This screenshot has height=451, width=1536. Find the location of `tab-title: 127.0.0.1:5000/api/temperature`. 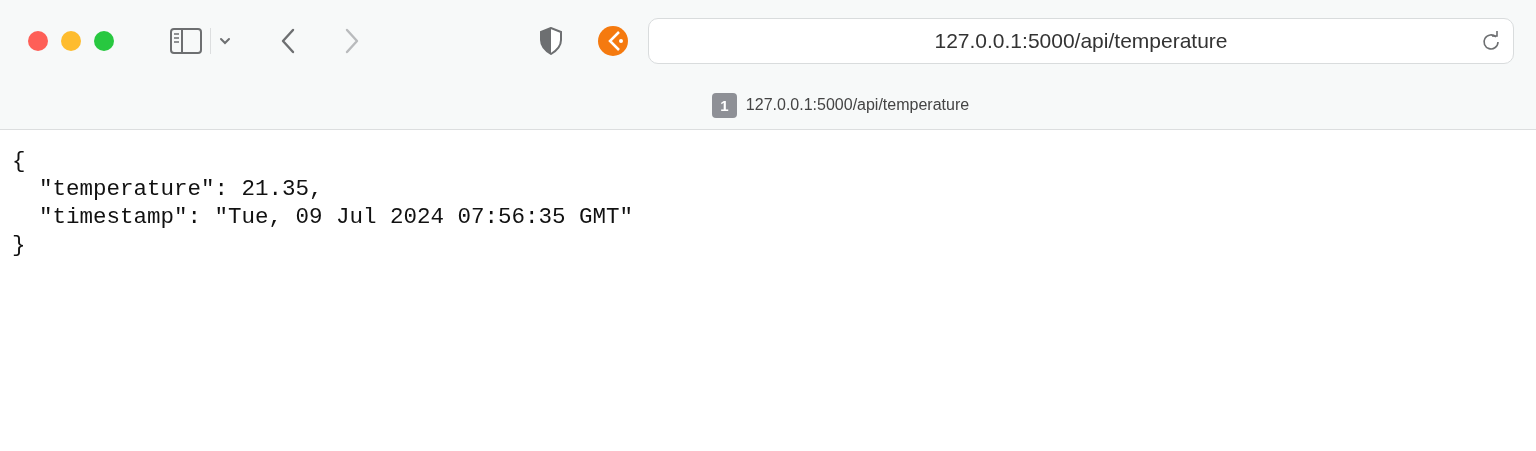

tab-title: 127.0.0.1:5000/api/temperature is located at coordinates (857, 105).